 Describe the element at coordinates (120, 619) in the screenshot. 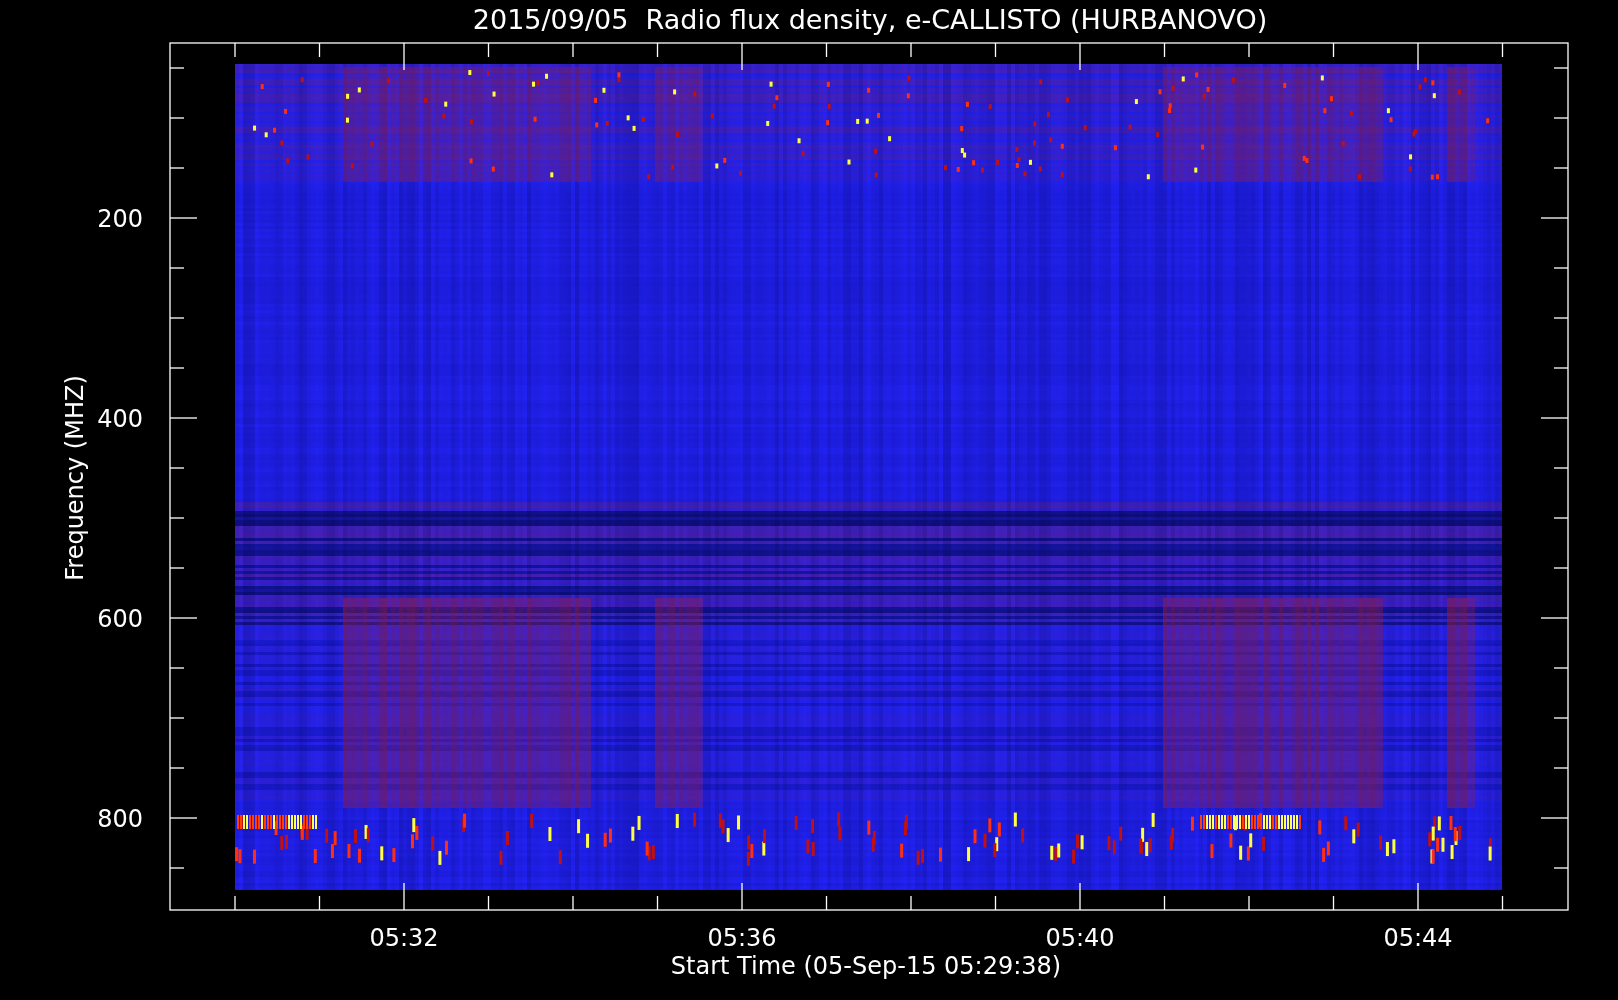

I see `axis-tick-label: 600` at that location.